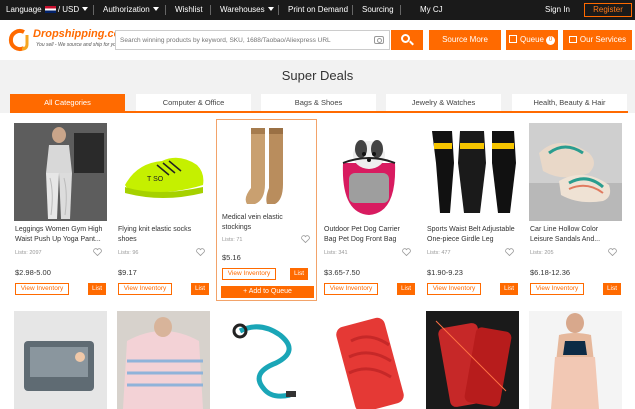  What do you see at coordinates (128, 253) in the screenshot?
I see `product-lists-count: Lists: 96` at bounding box center [128, 253].